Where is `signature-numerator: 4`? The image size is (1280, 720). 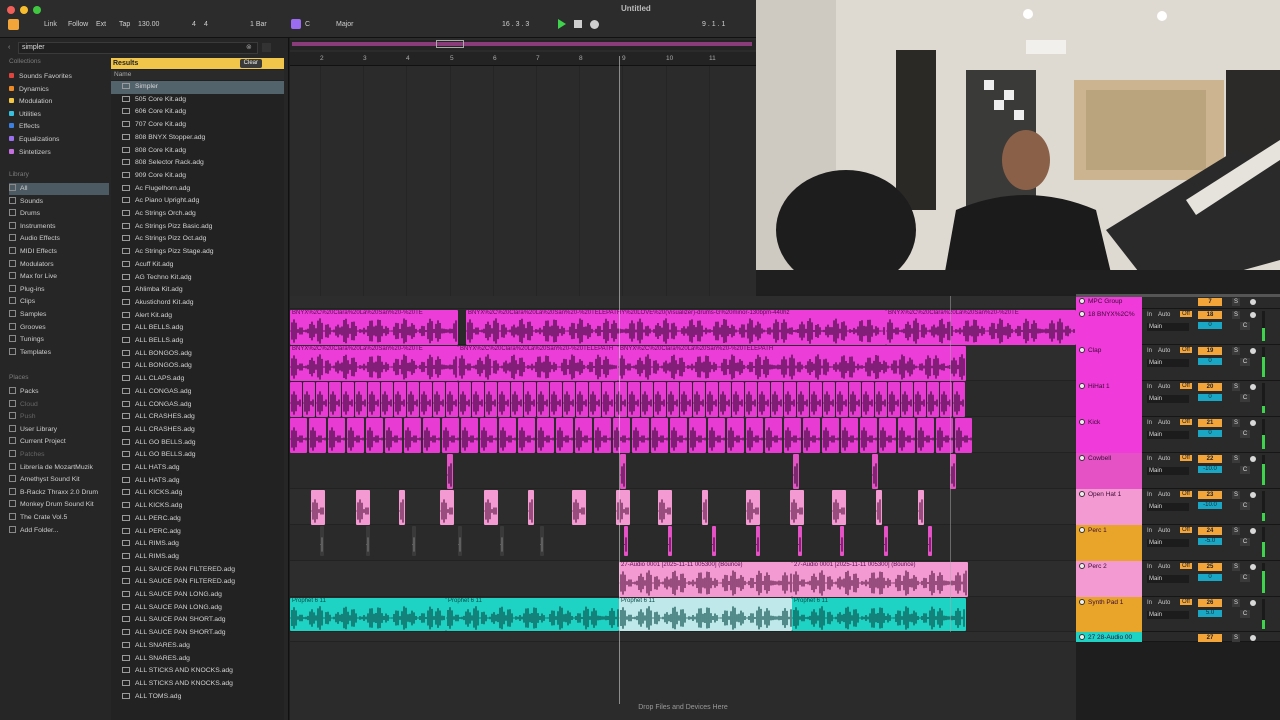 signature-numerator: 4 is located at coordinates (194, 24).